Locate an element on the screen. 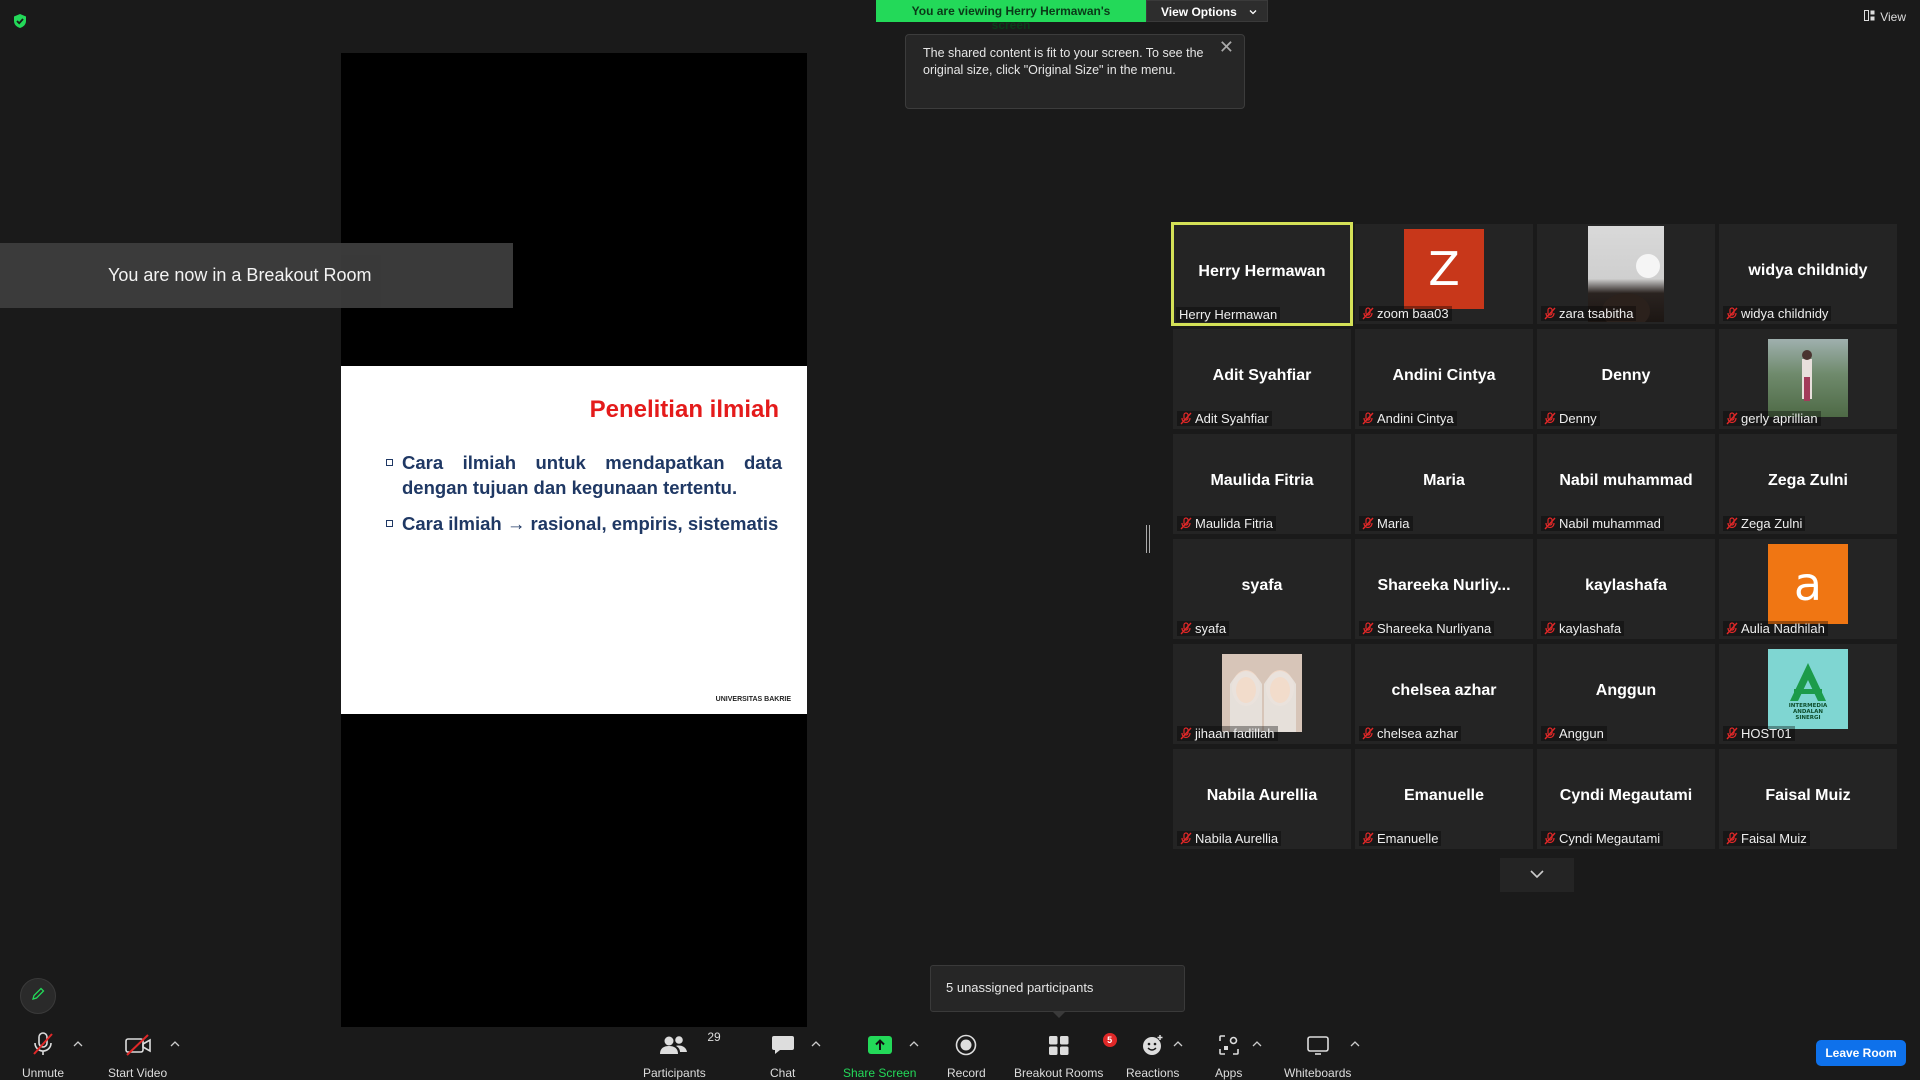 Image resolution: width=1920 pixels, height=1080 pixels. participant-tile: a Aulia Nadhilah is located at coordinates (1808, 589).